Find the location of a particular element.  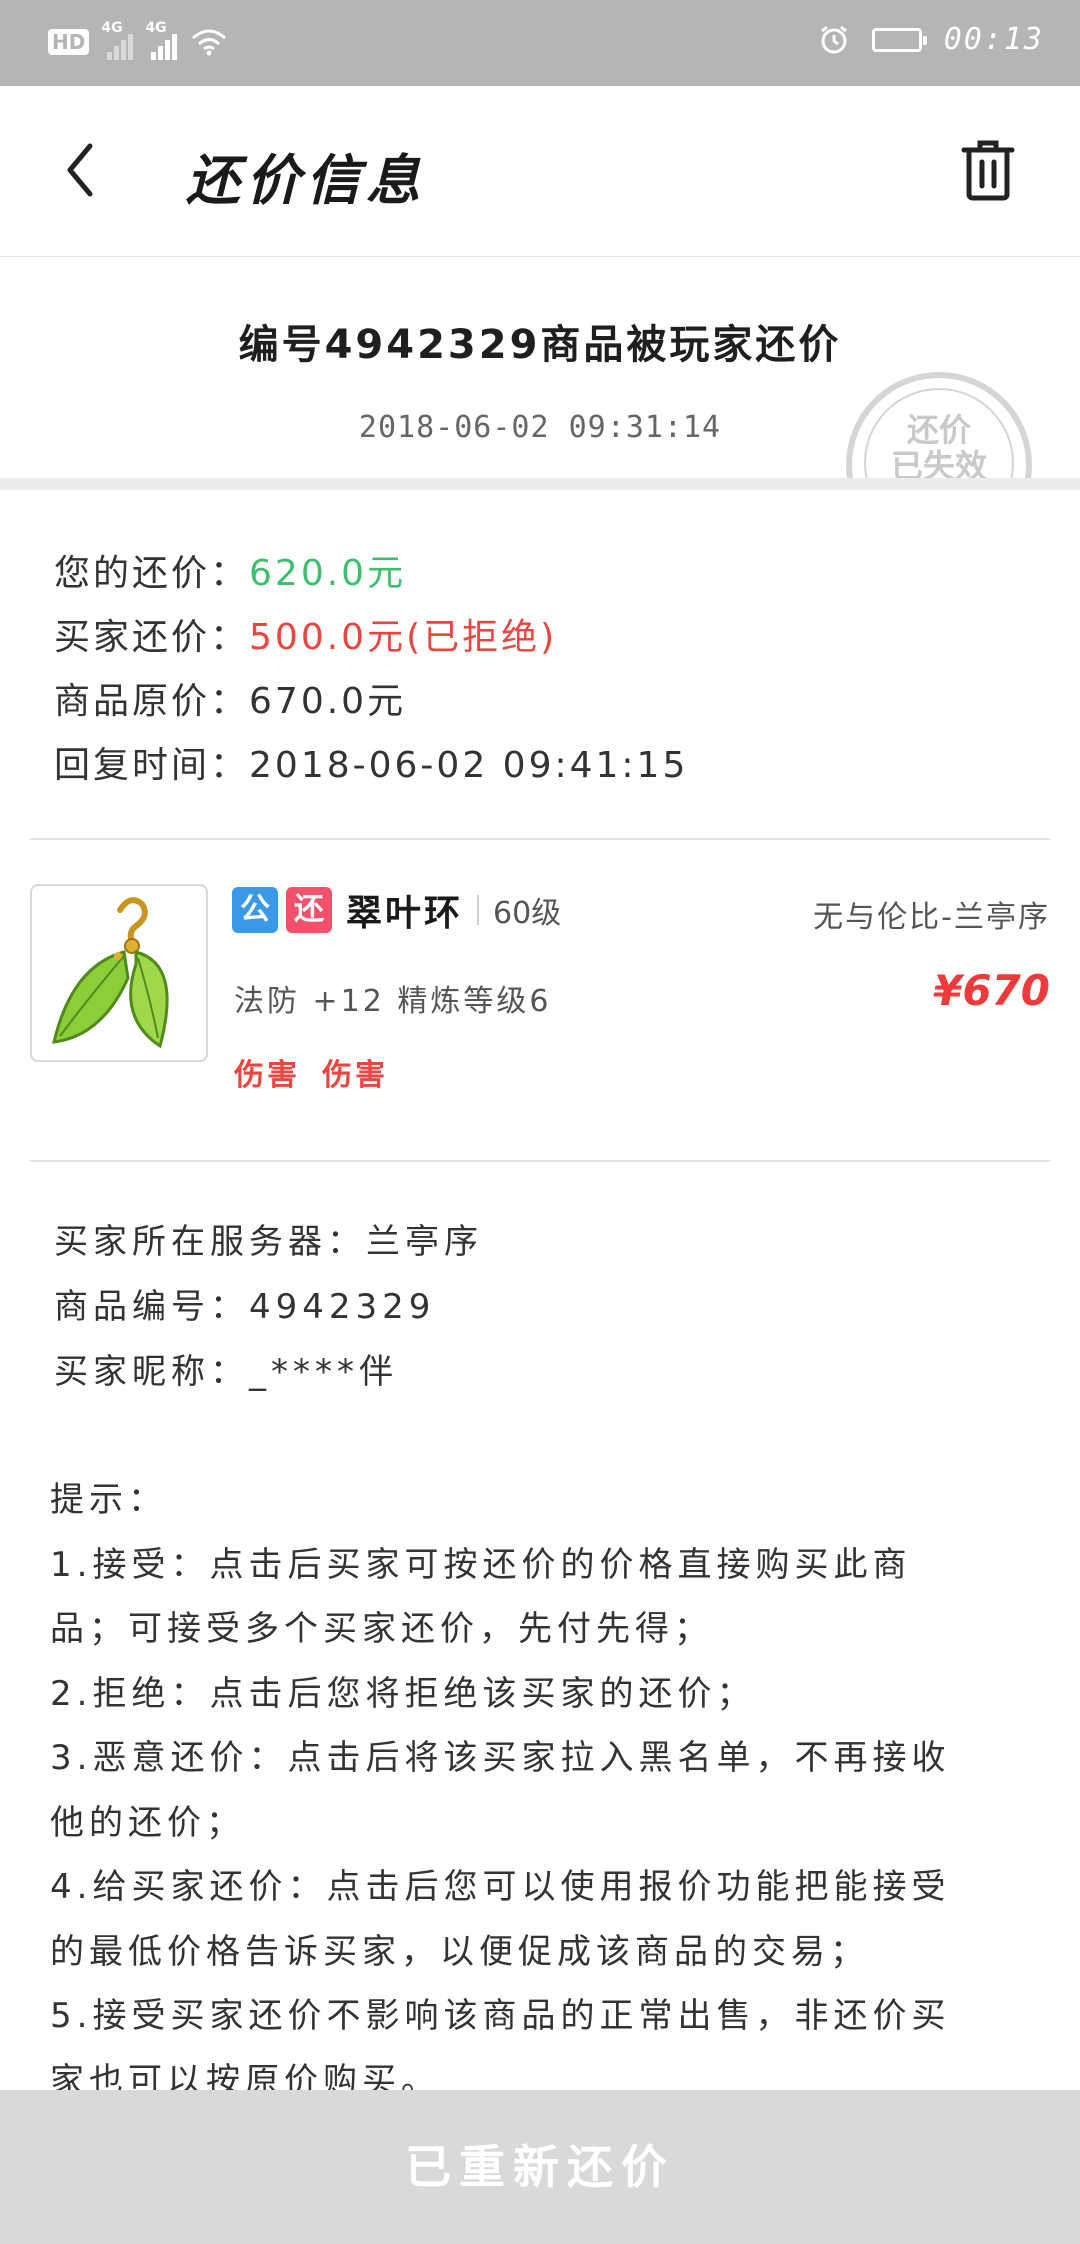

item-name: 翠叶环 is located at coordinates (405, 913).